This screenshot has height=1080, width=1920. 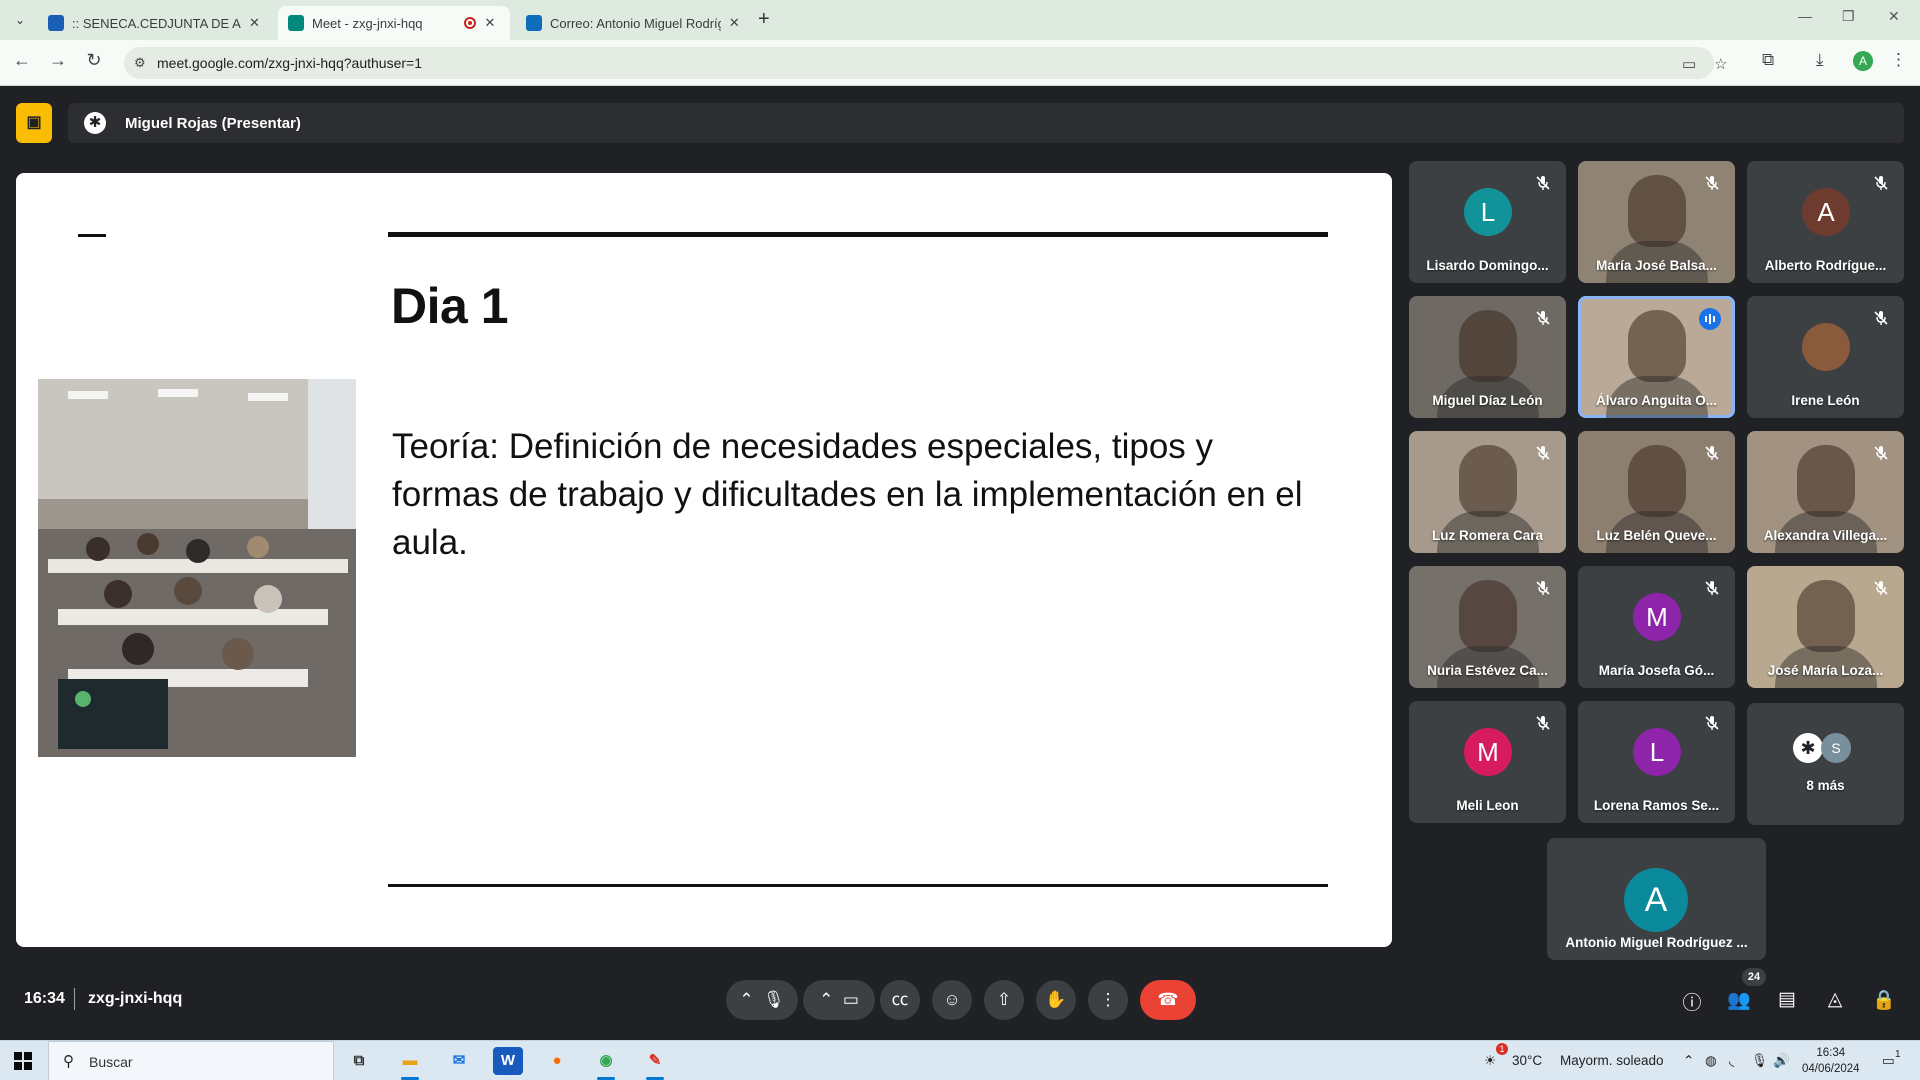 What do you see at coordinates (1826, 347) in the screenshot?
I see `participant-photo-avatar` at bounding box center [1826, 347].